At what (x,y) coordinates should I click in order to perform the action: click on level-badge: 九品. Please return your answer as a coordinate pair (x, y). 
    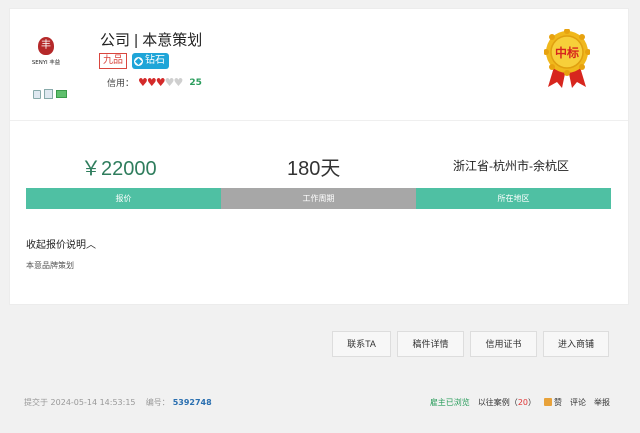
    Looking at the image, I should click on (113, 61).